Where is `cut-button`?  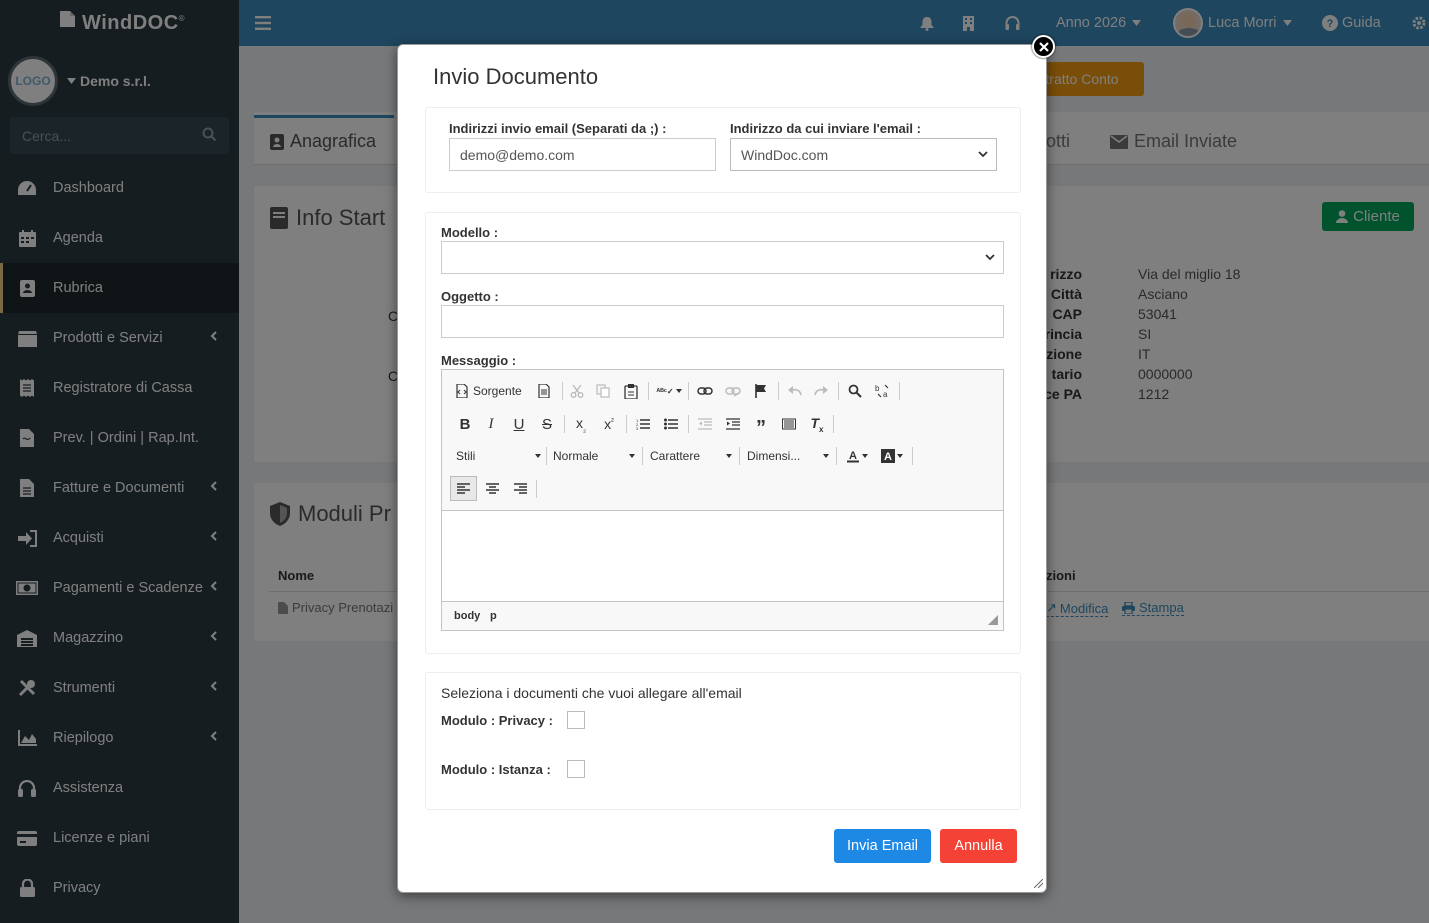 cut-button is located at coordinates (577, 391).